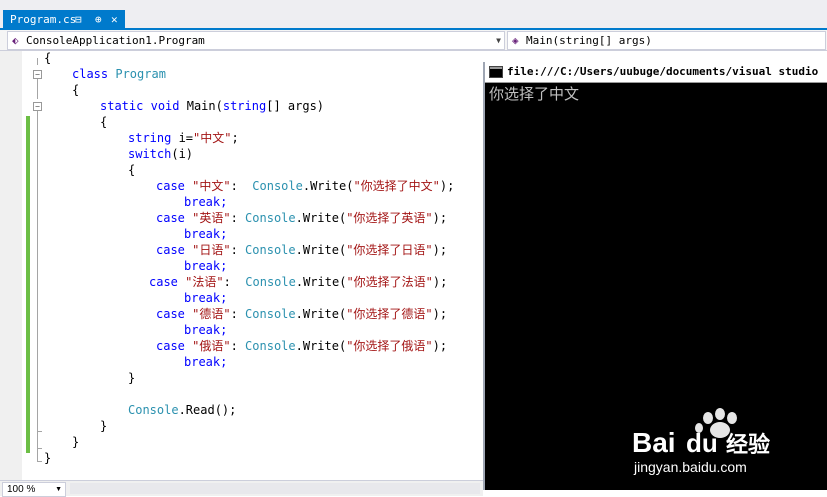 Image resolution: width=827 pixels, height=497 pixels. Describe the element at coordinates (302, 250) in the screenshot. I see `code-line: case "日语": Console.Write("你选择了日语");` at that location.